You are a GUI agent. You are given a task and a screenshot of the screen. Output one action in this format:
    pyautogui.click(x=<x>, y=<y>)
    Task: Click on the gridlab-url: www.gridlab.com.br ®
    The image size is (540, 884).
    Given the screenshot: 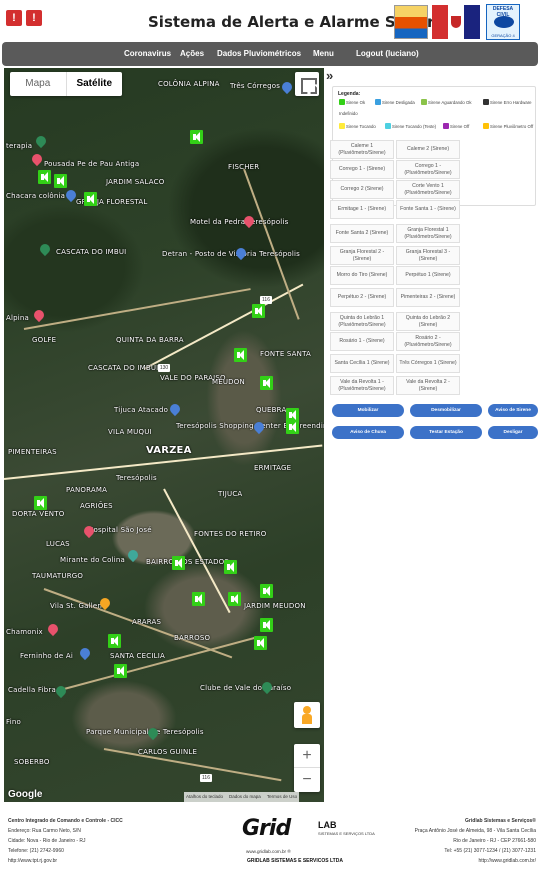 What is the action you would take?
    pyautogui.click(x=268, y=851)
    